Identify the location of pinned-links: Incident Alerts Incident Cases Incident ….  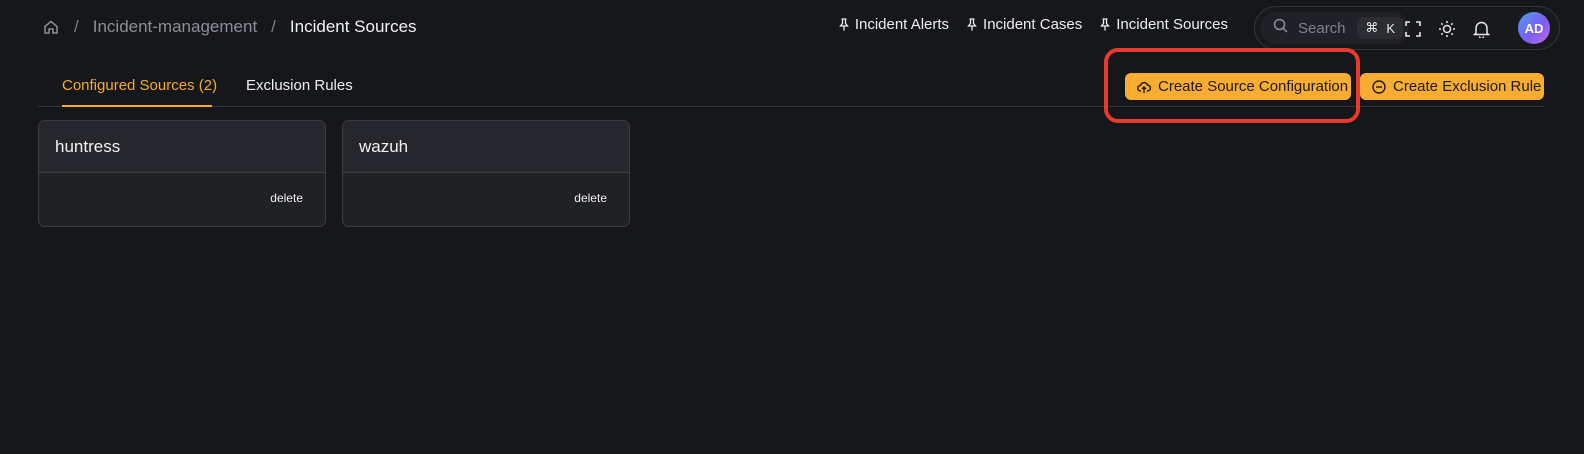
(1033, 24).